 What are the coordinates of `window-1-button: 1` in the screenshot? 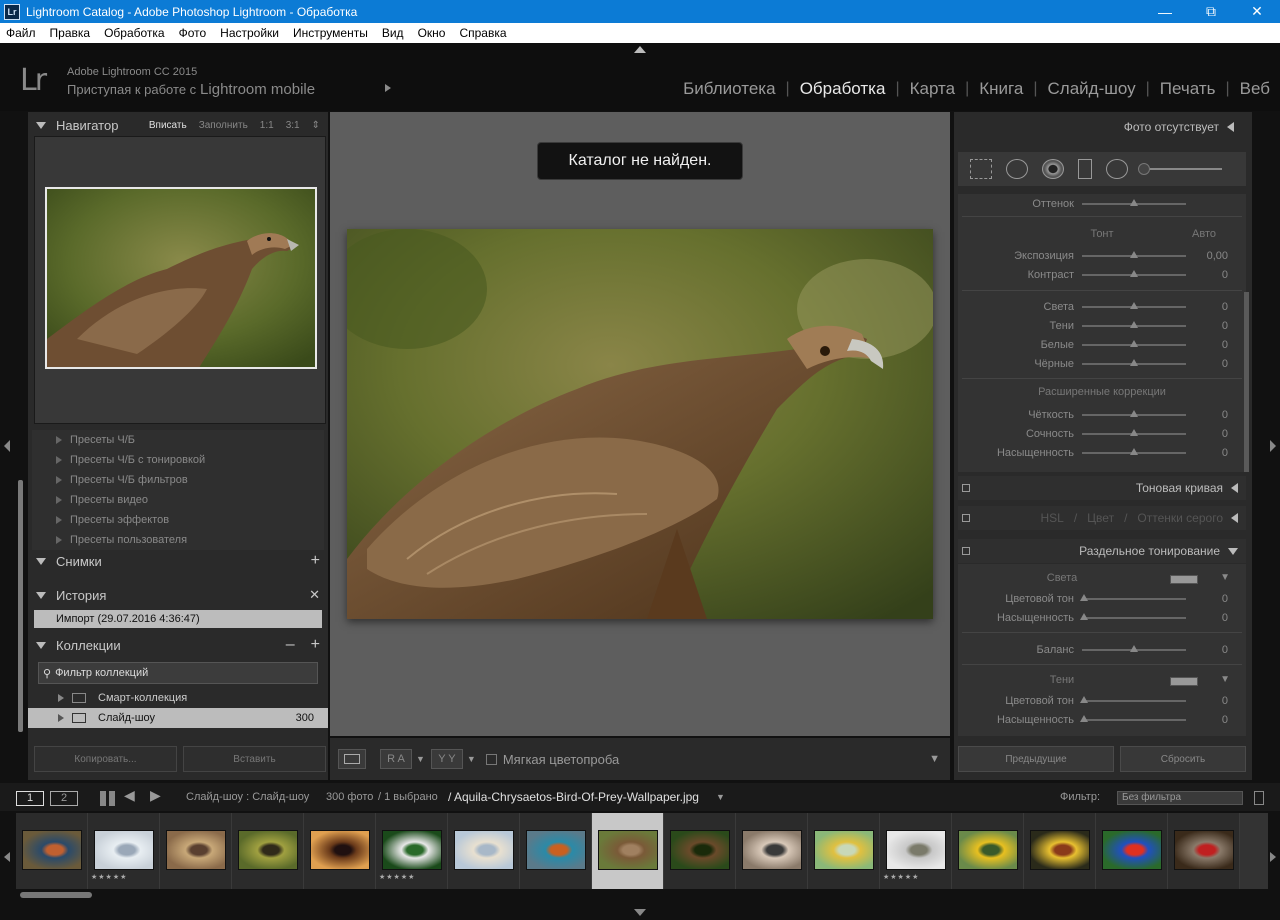 It's located at (30, 798).